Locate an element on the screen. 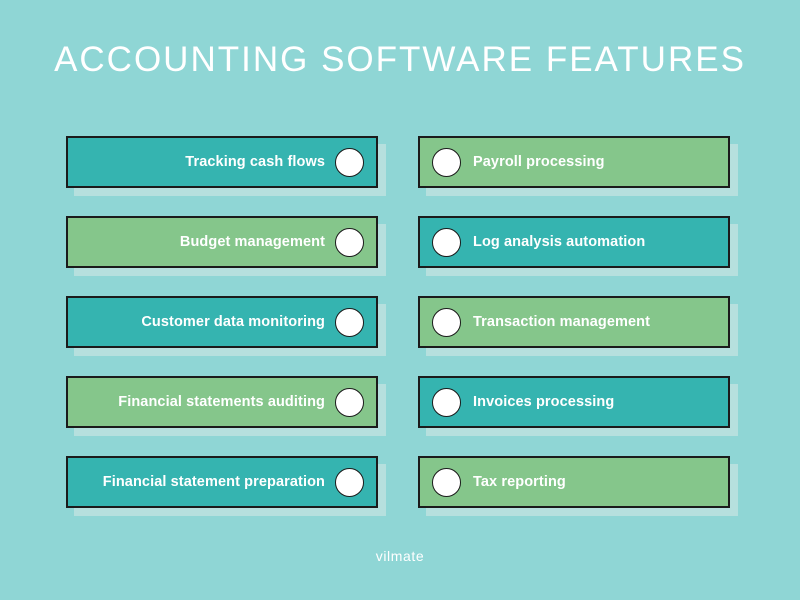  feature-card-left-1: Tracking cash flows is located at coordinates (226, 166).